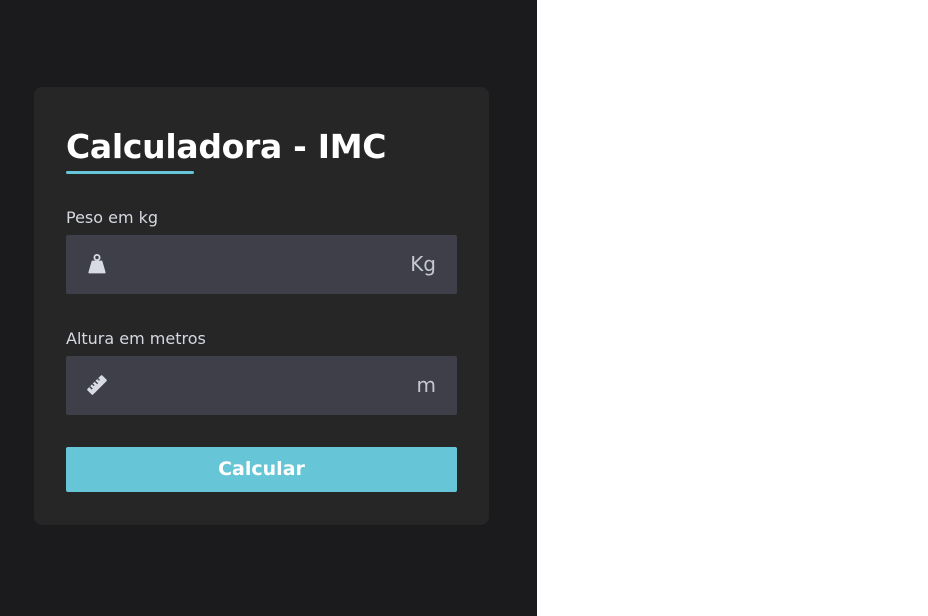  I want to click on altura-field: m, so click(261, 385).